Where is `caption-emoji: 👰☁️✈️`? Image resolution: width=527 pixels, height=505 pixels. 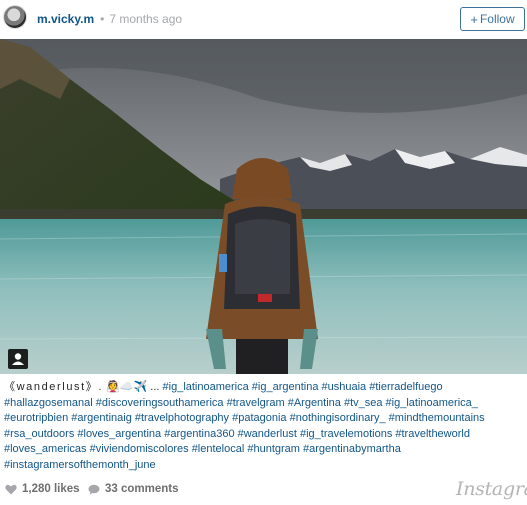
caption-emoji: 👰☁️✈️ is located at coordinates (127, 387).